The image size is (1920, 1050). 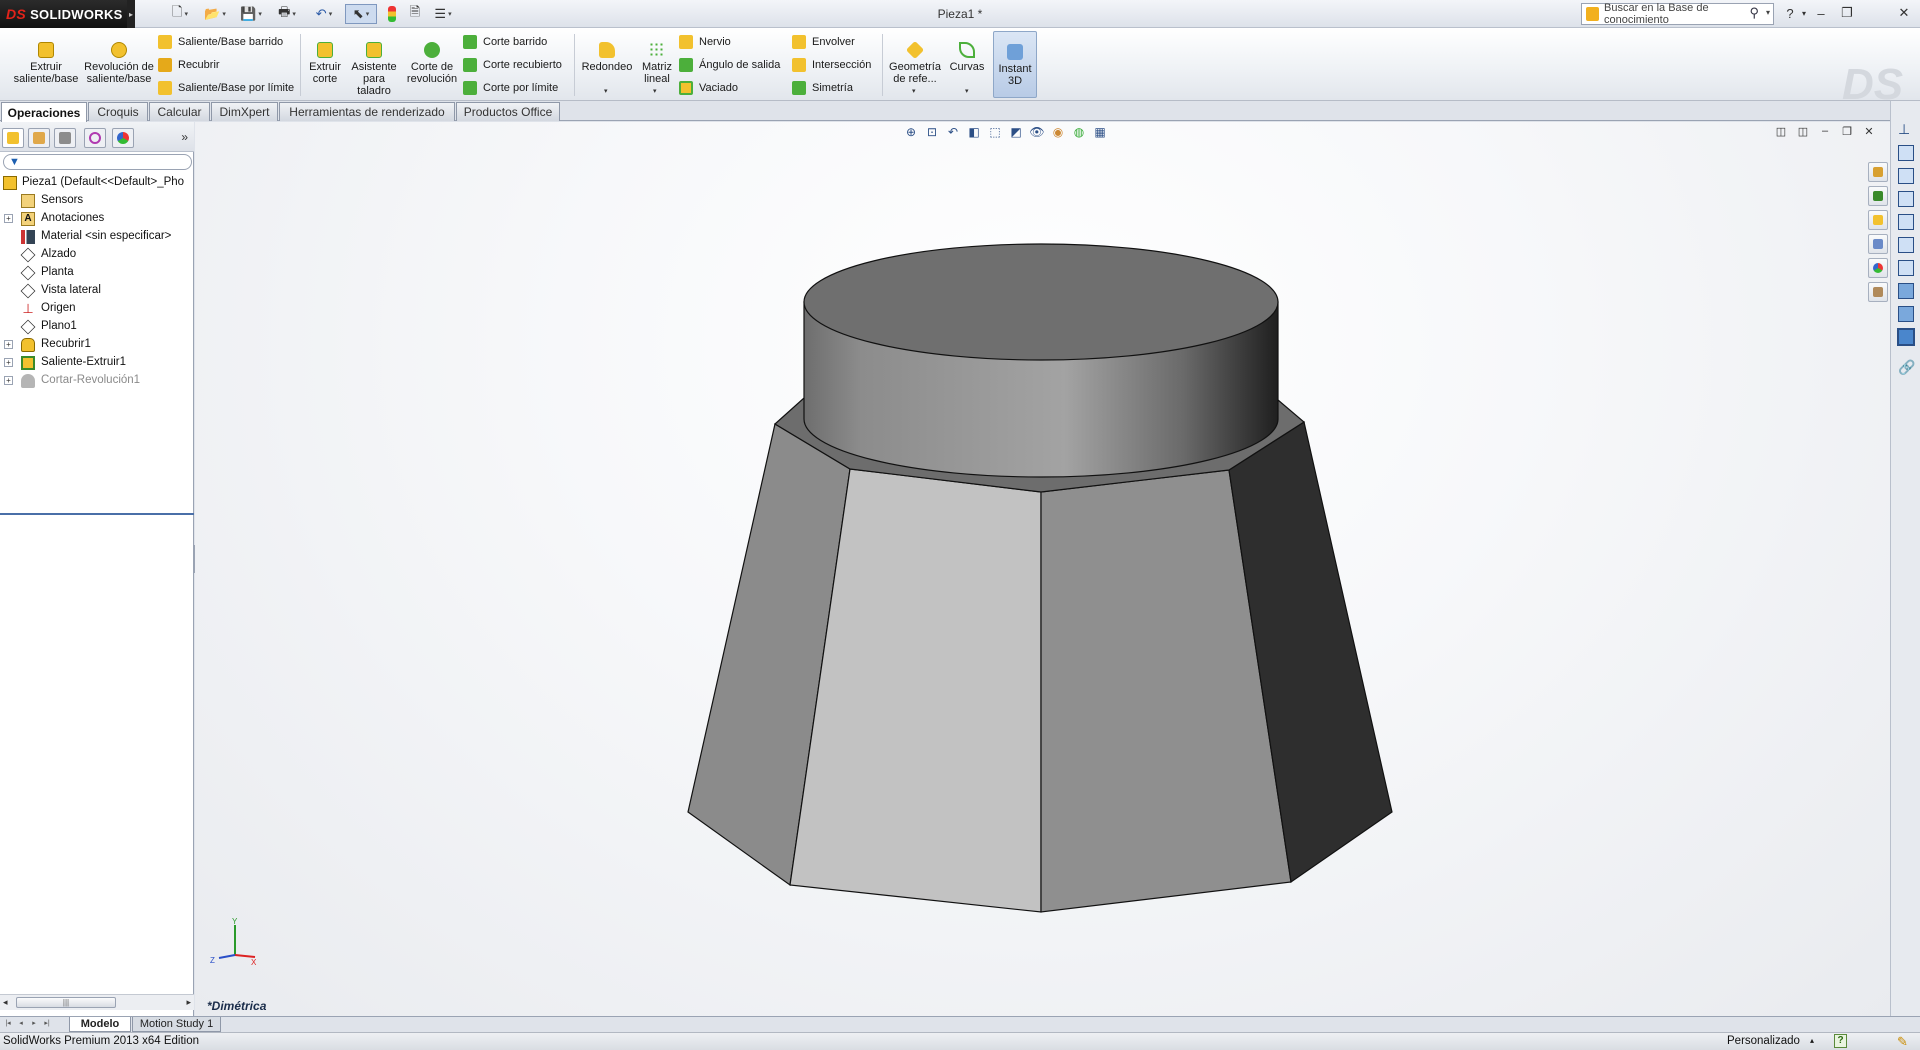 What do you see at coordinates (367, 111) in the screenshot?
I see `tab-herramientas-renderizado: Herramientas de renderizado` at bounding box center [367, 111].